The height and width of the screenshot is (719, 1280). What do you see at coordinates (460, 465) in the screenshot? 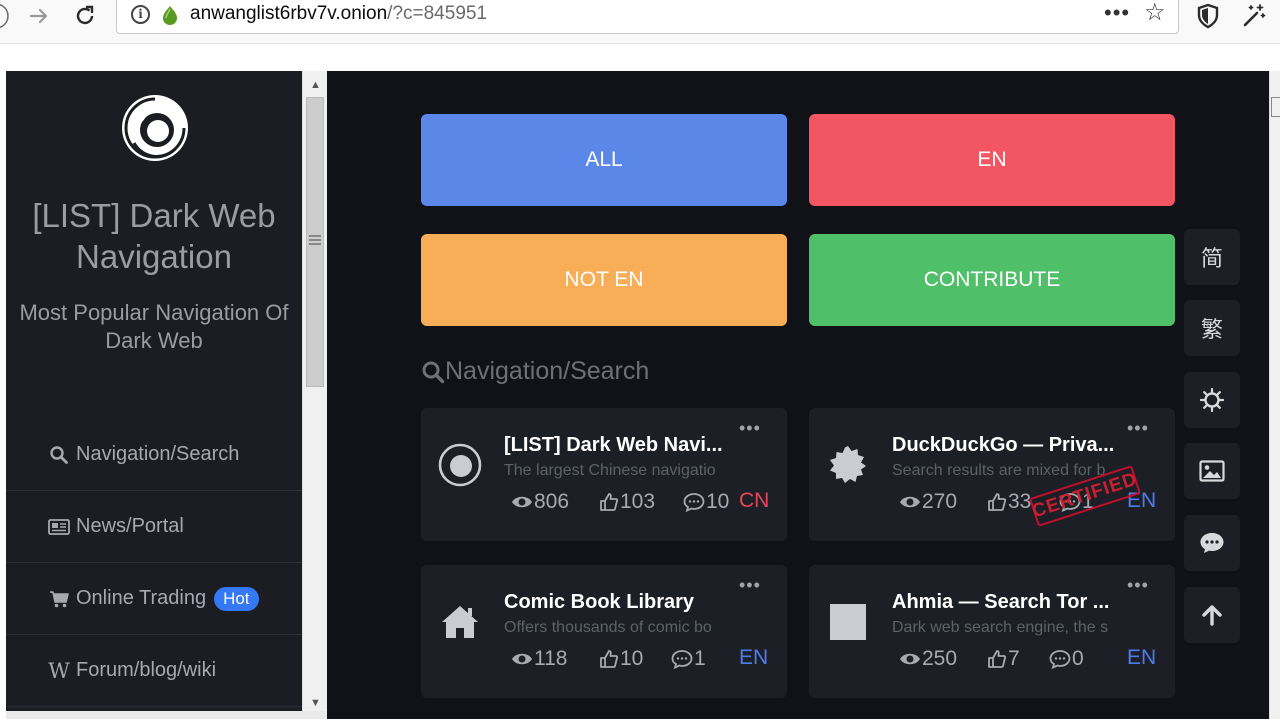
I see `darkweb-logo-icon` at bounding box center [460, 465].